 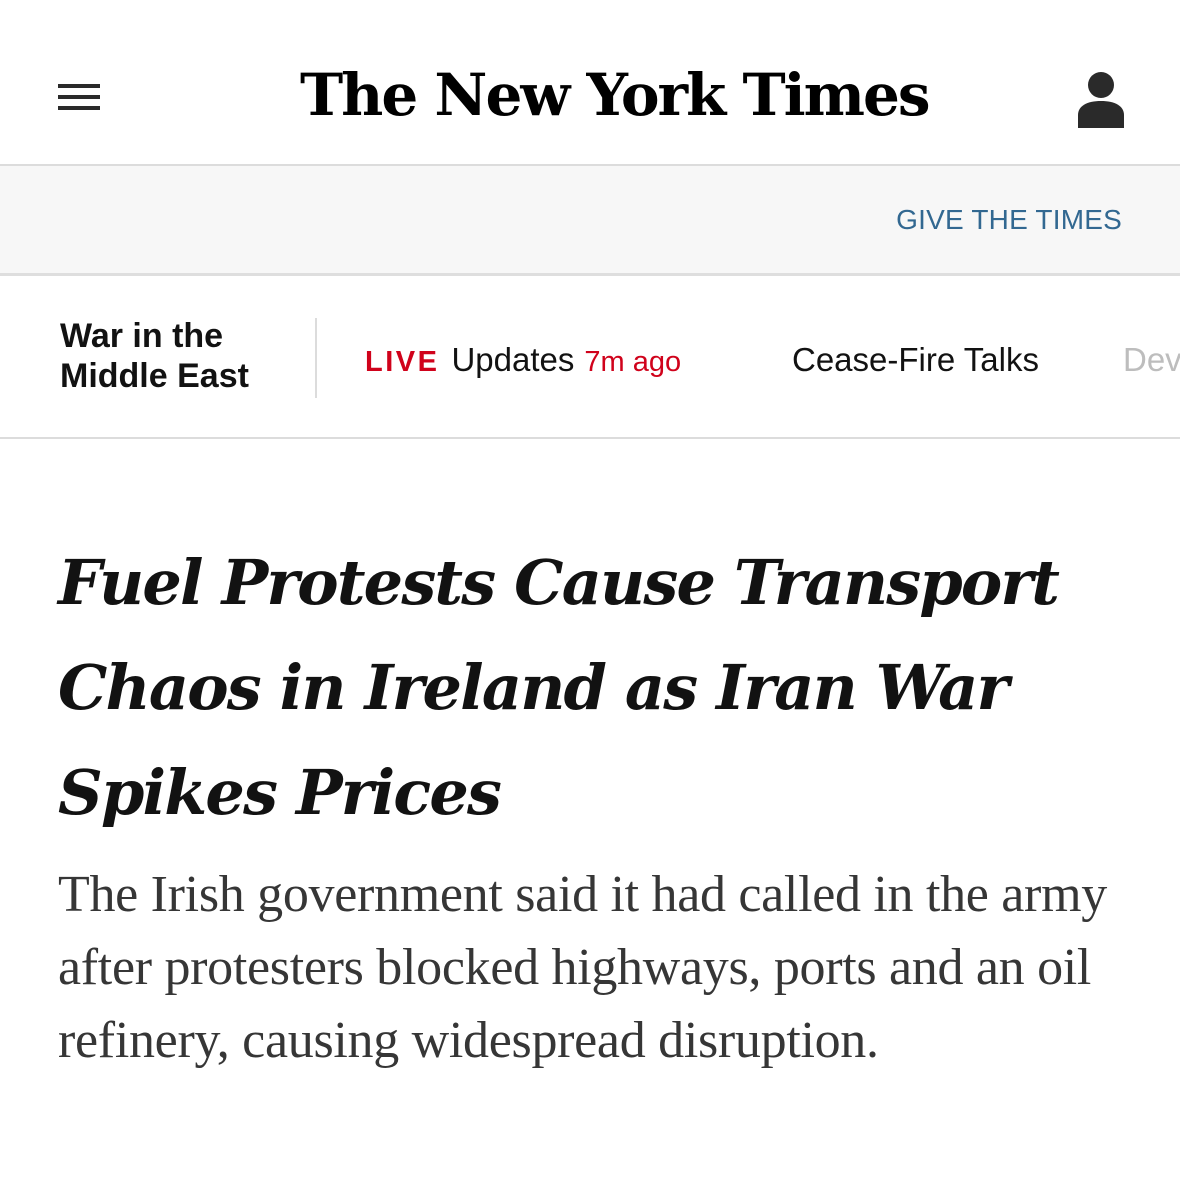 What do you see at coordinates (402, 362) in the screenshot?
I see `live-badge: LIVE` at bounding box center [402, 362].